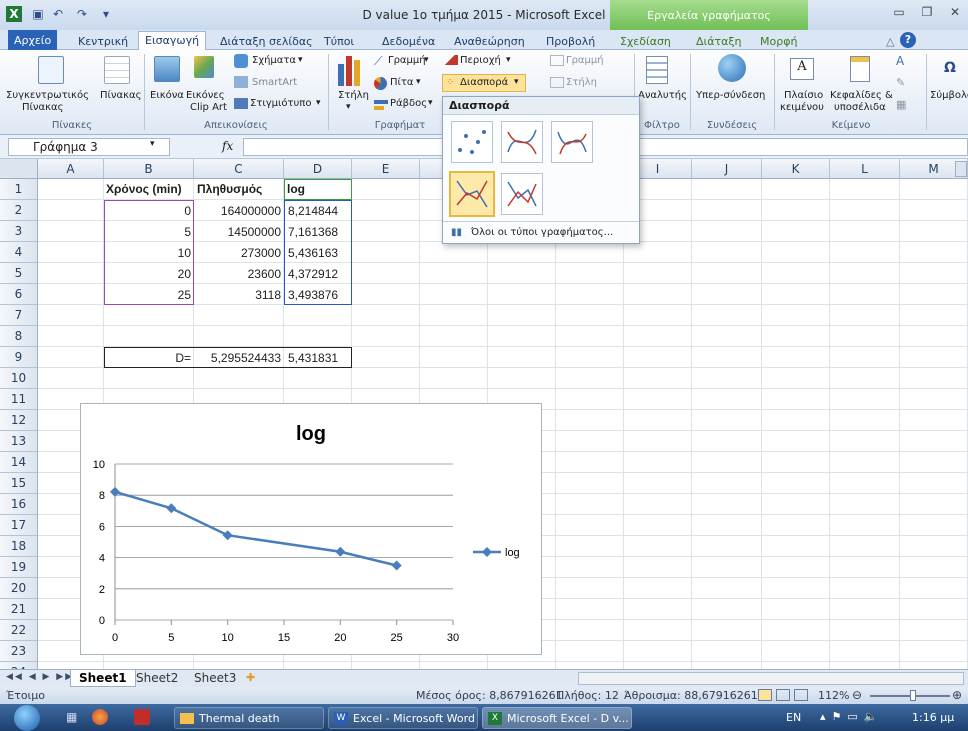  What do you see at coordinates (19, 210) in the screenshot?
I see `row-header-2: 2` at bounding box center [19, 210].